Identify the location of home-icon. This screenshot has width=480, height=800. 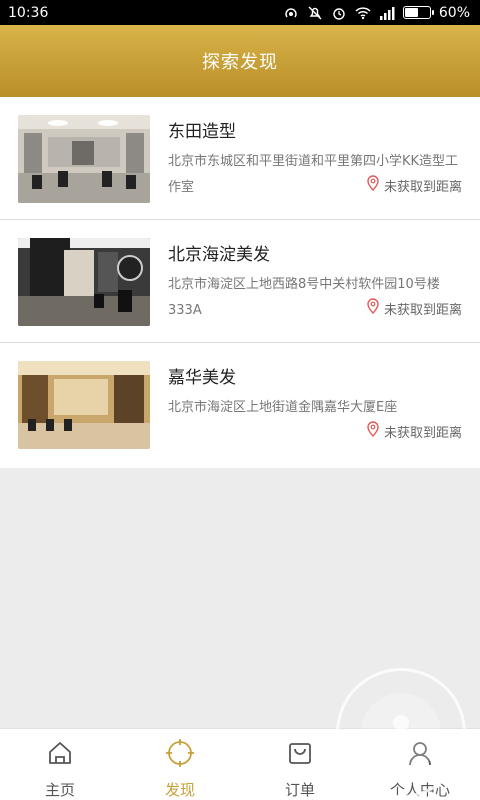
(60, 755).